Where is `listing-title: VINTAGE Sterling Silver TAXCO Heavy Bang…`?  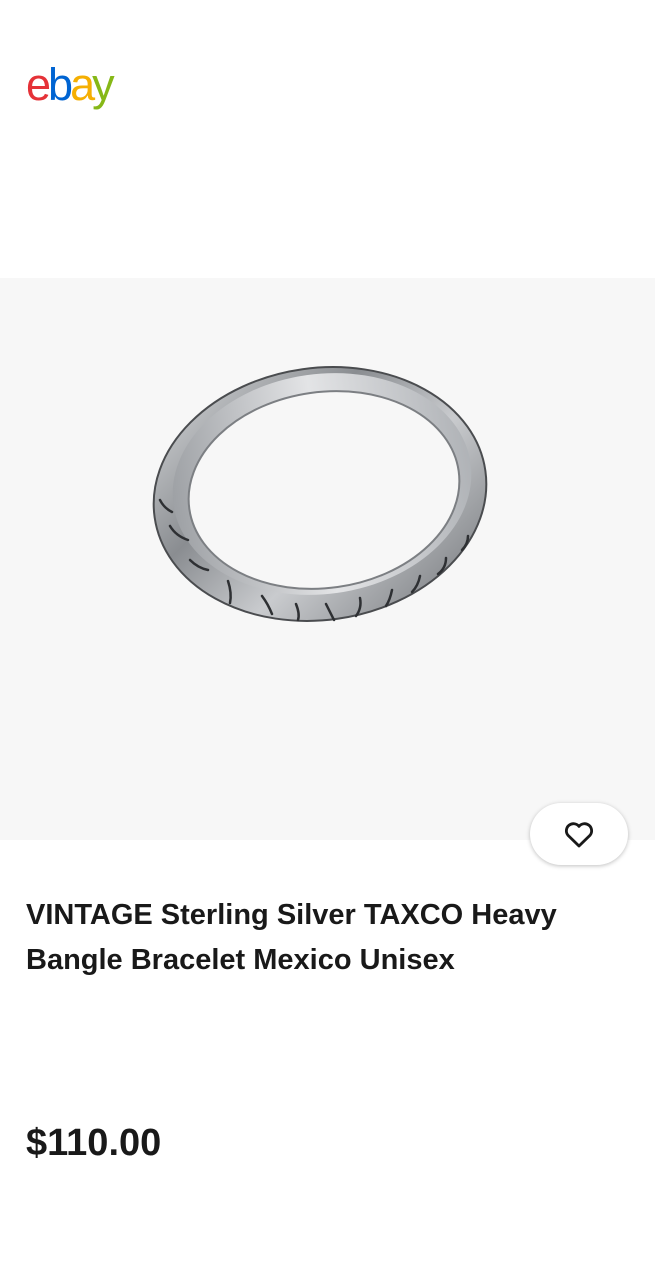 listing-title: VINTAGE Sterling Silver TAXCO Heavy Bang… is located at coordinates (291, 937).